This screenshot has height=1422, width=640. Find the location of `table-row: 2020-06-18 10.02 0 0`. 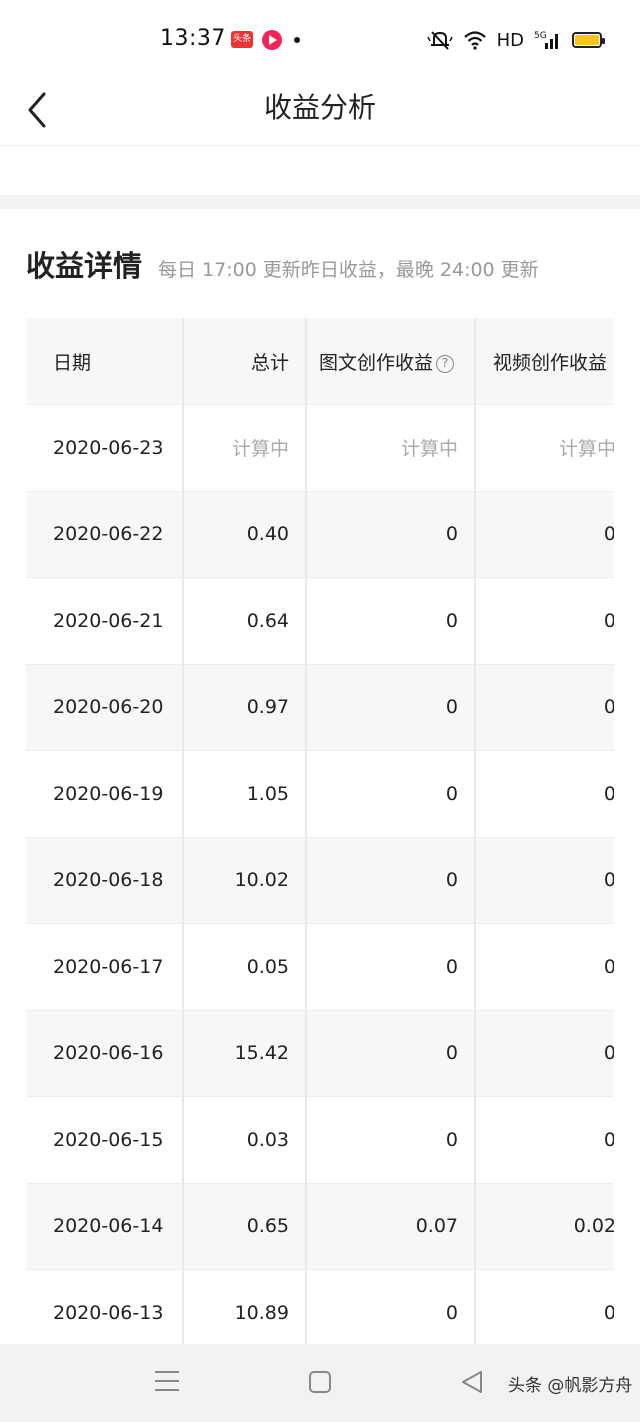

table-row: 2020-06-18 10.02 0 0 is located at coordinates (320, 880).